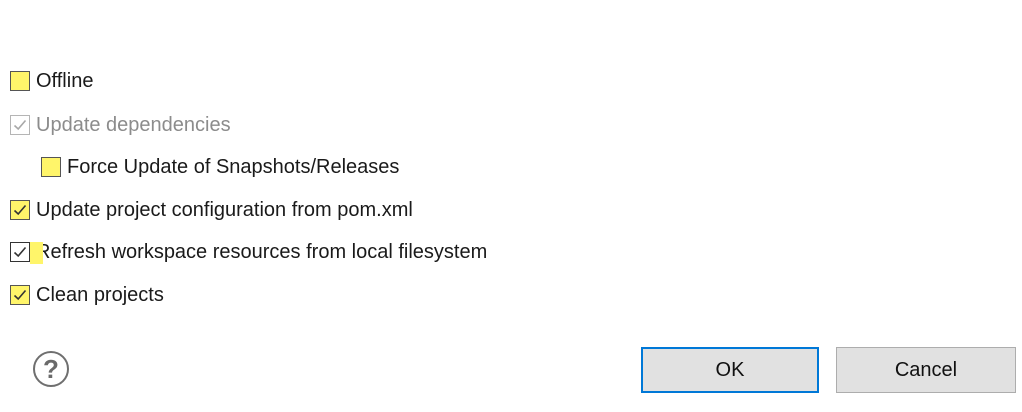  I want to click on force-update-label: Force Update of Snapshots/Releases, so click(233, 166).